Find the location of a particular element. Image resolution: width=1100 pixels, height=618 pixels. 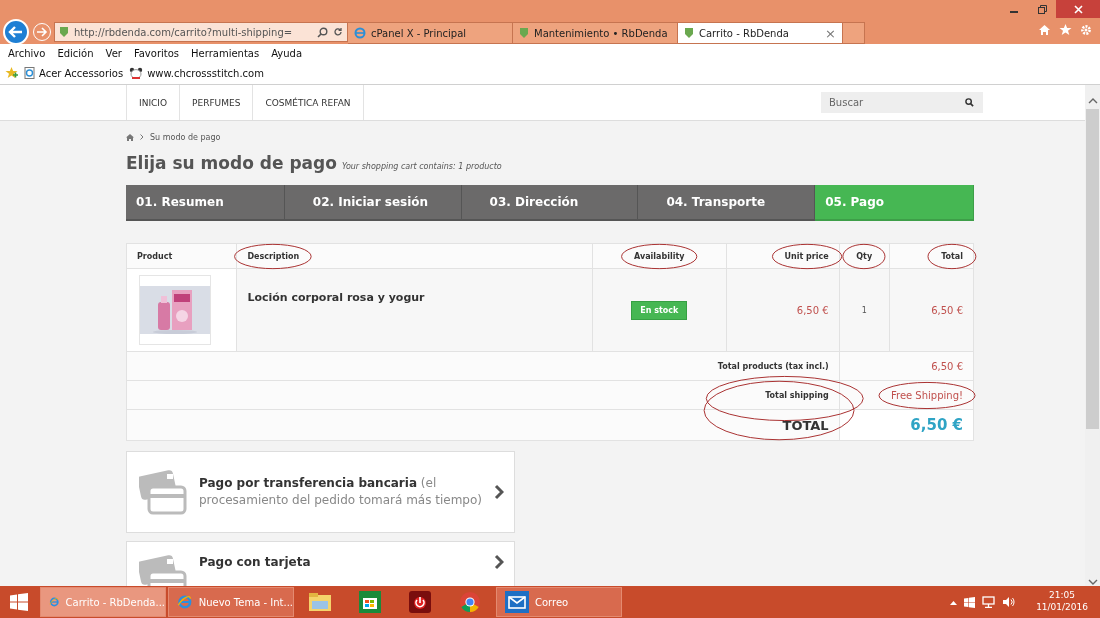

mail-icon is located at coordinates (517, 602).